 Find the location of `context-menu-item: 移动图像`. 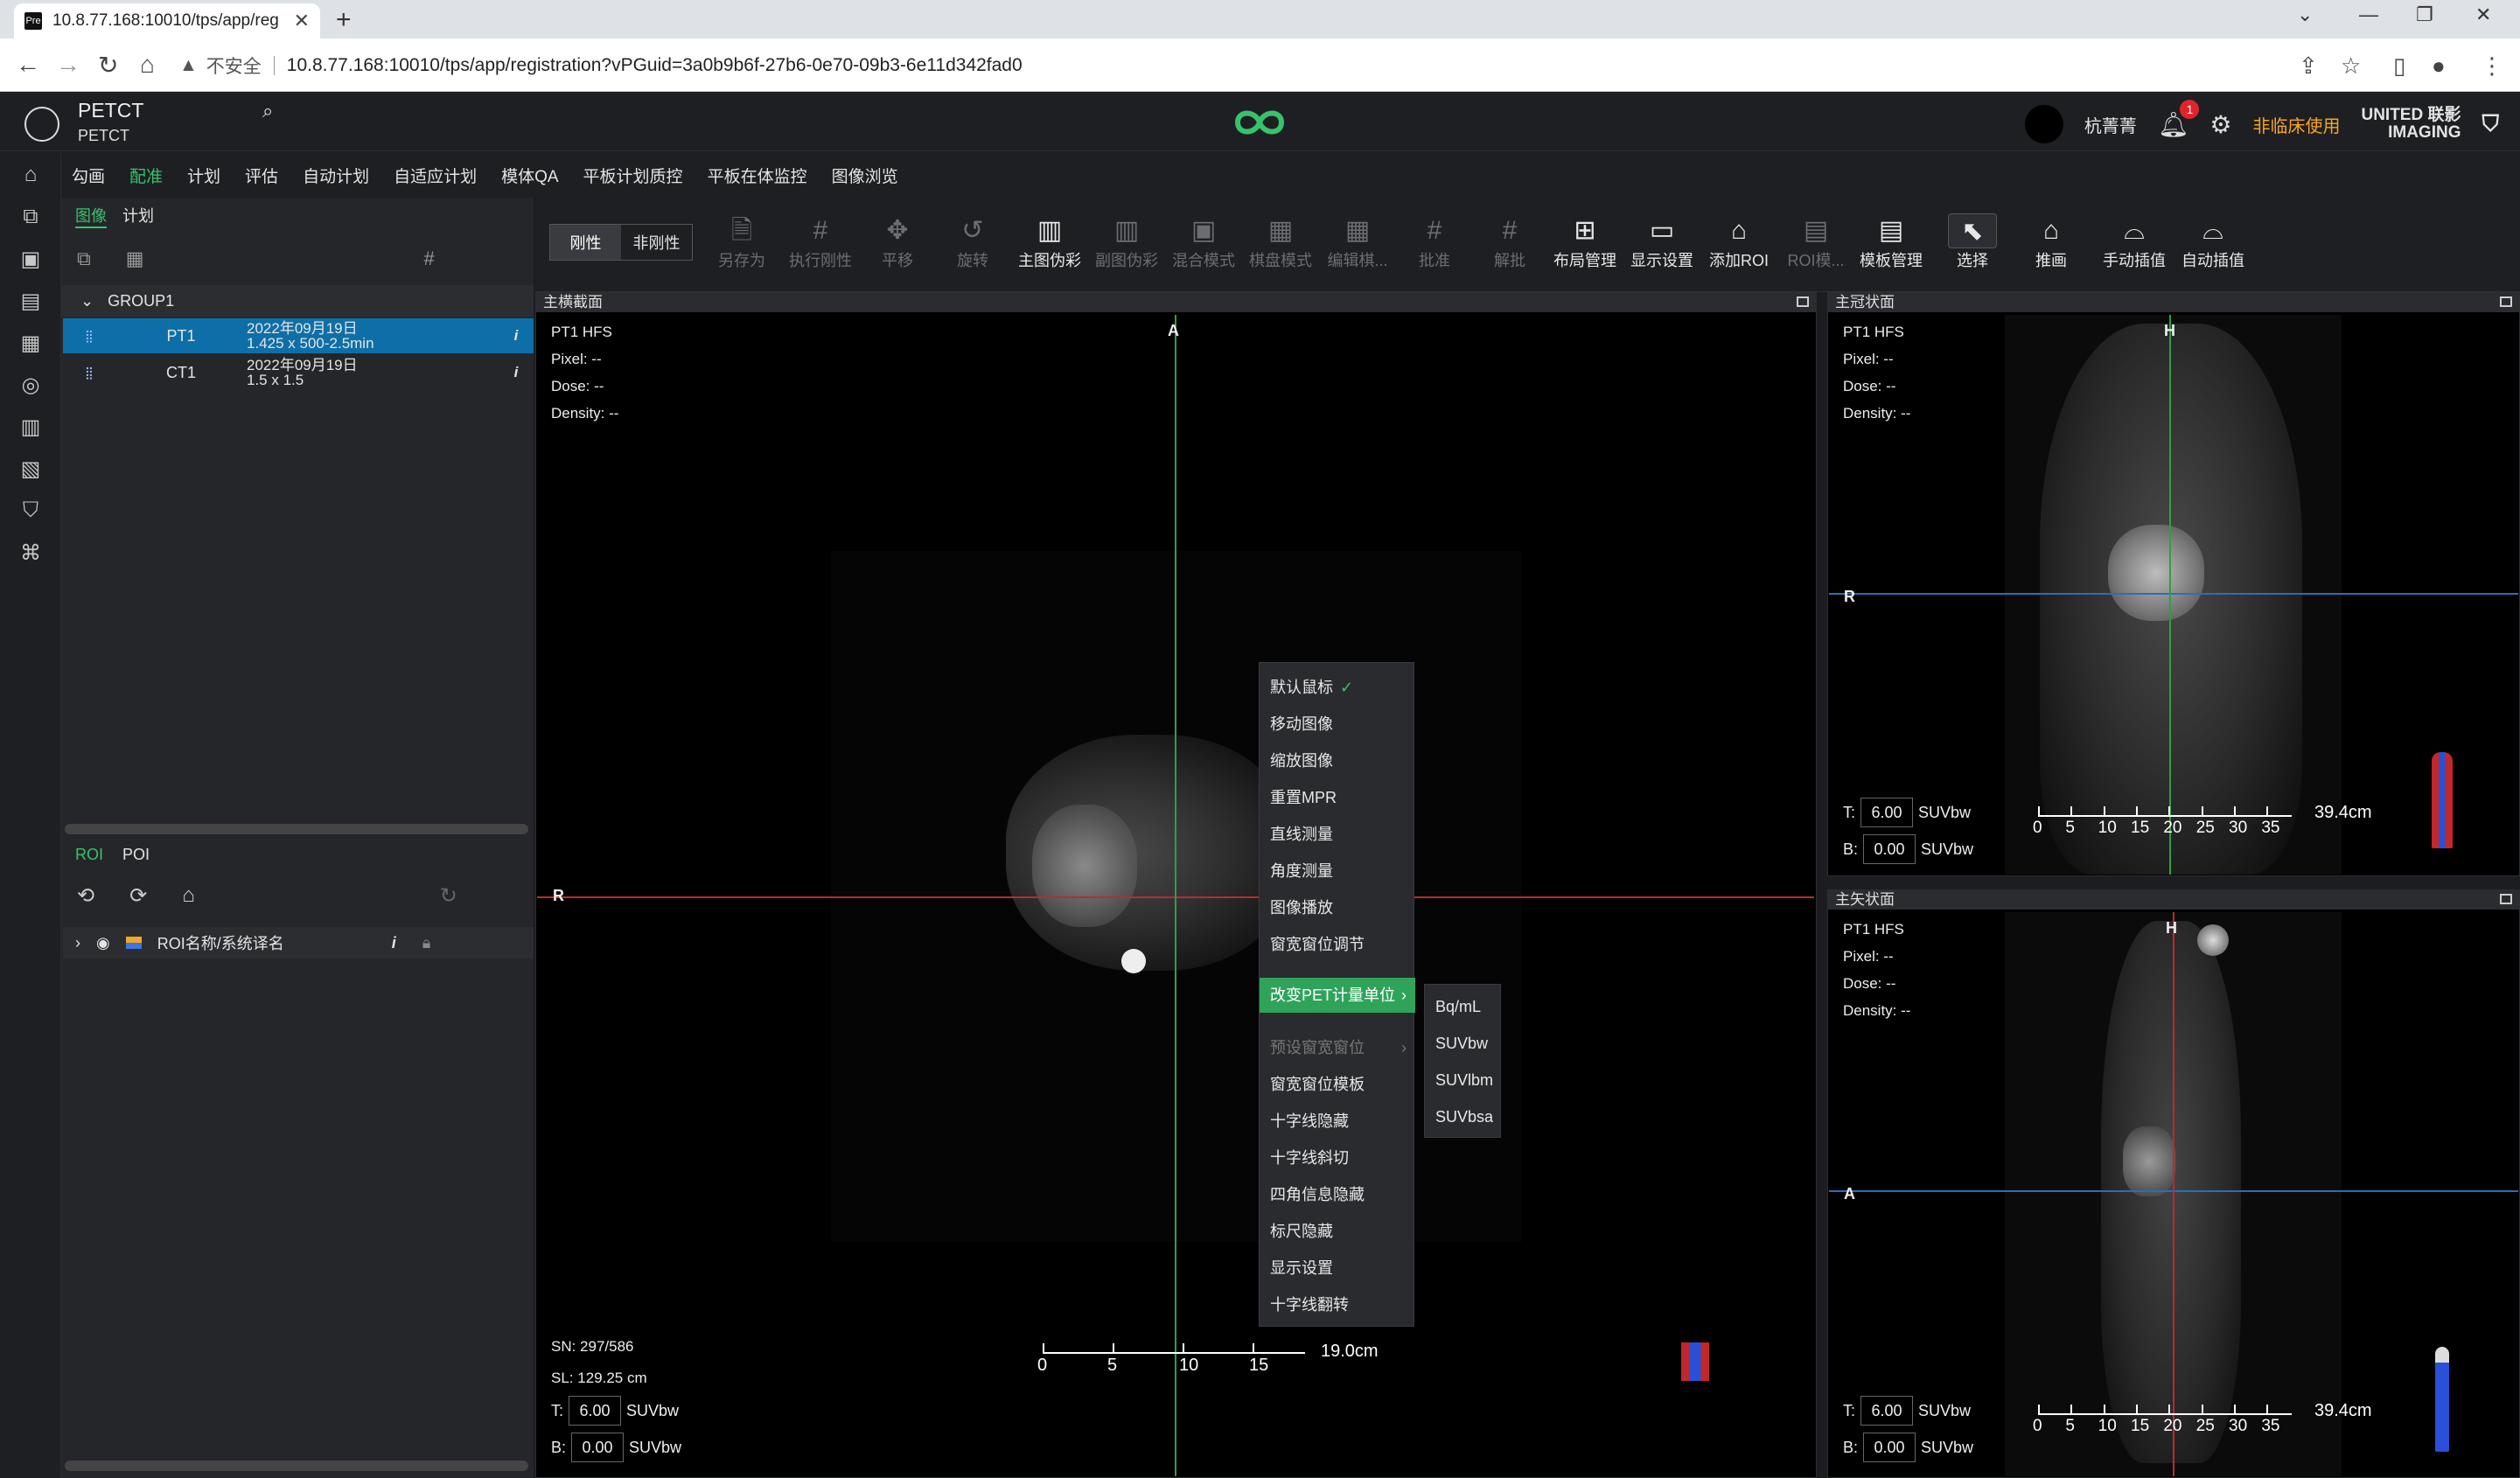

context-menu-item: 移动图像 is located at coordinates (1337, 724).